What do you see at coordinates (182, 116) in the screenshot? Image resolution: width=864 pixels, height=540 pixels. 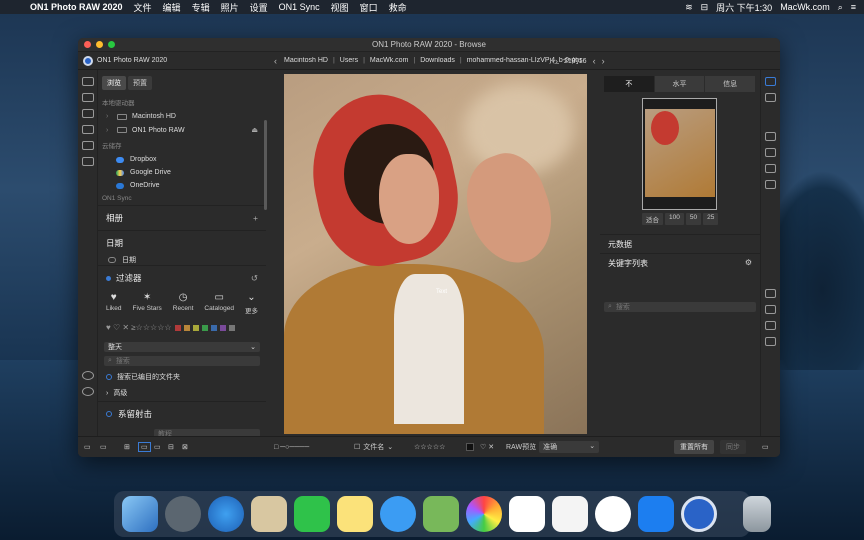 I see `drive-macintosh: › Macintosh HD` at bounding box center [182, 116].